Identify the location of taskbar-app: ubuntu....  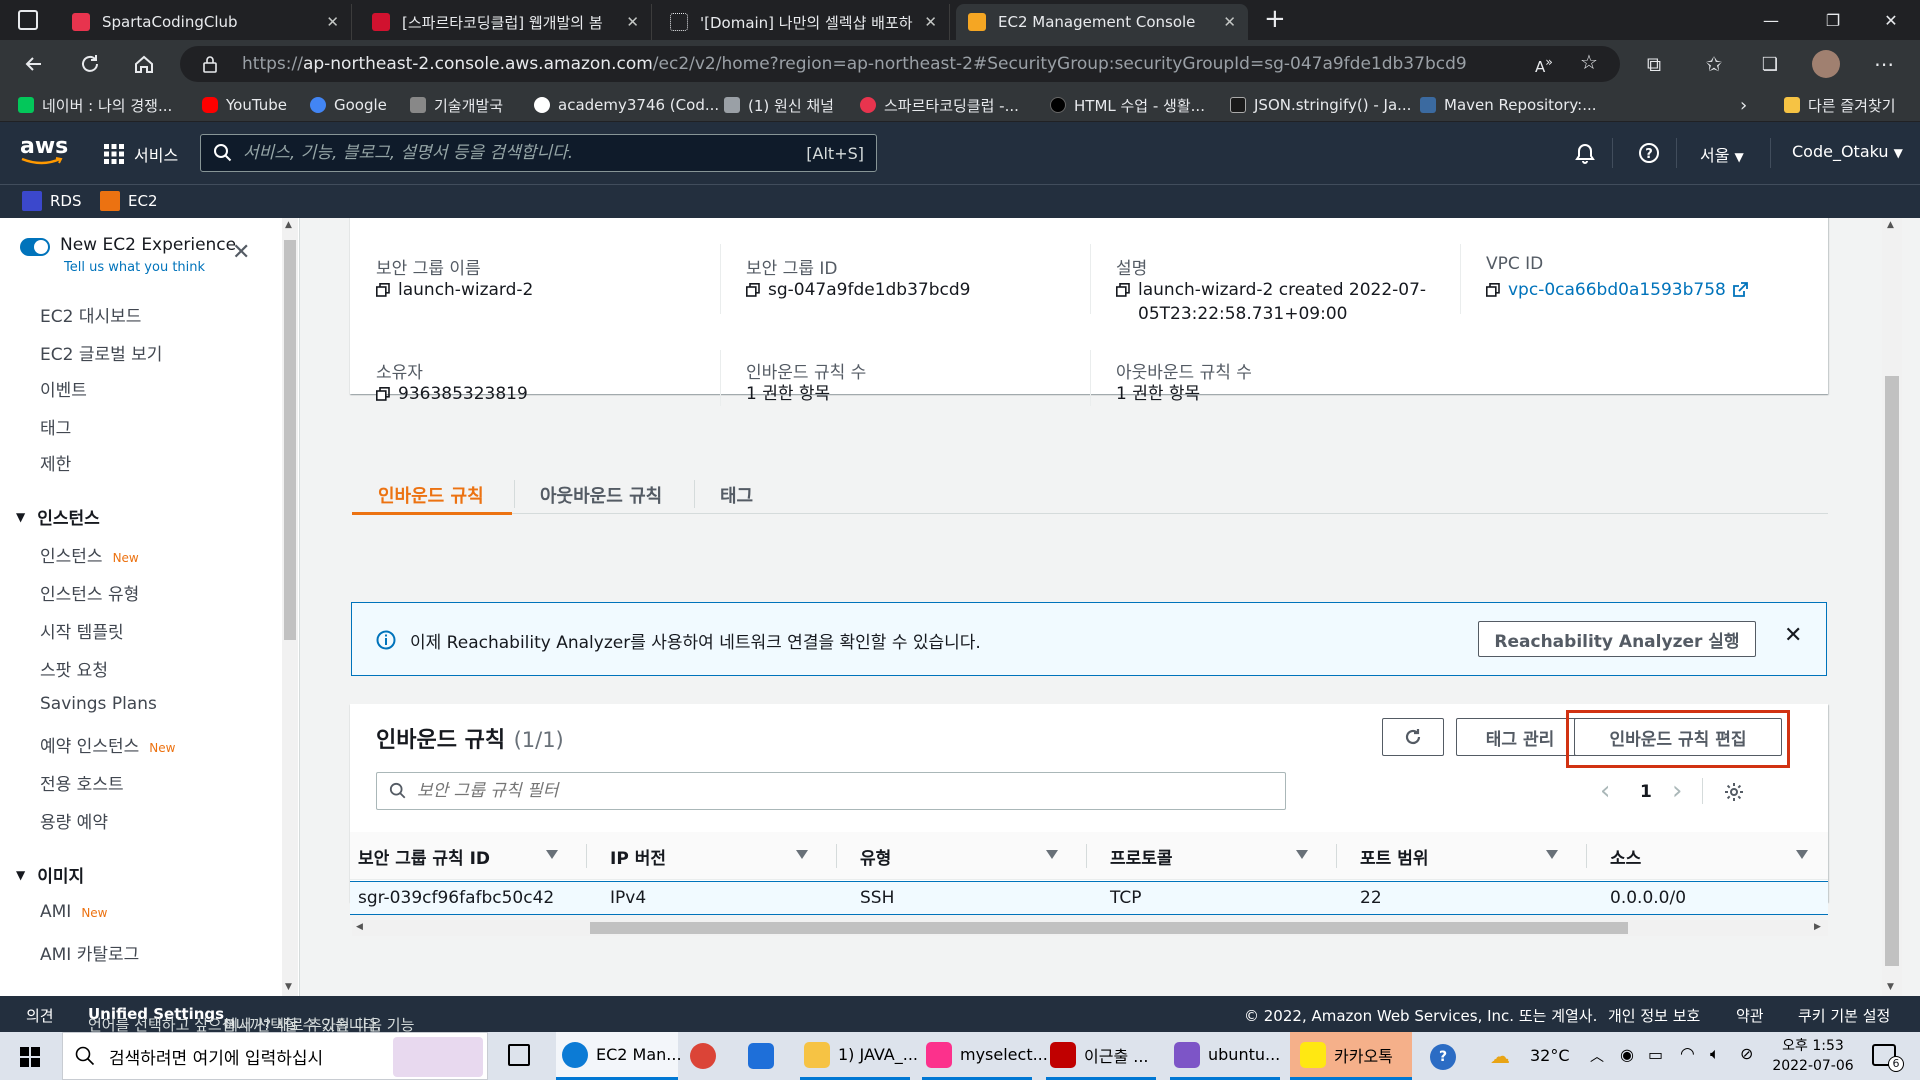
(1225, 1056).